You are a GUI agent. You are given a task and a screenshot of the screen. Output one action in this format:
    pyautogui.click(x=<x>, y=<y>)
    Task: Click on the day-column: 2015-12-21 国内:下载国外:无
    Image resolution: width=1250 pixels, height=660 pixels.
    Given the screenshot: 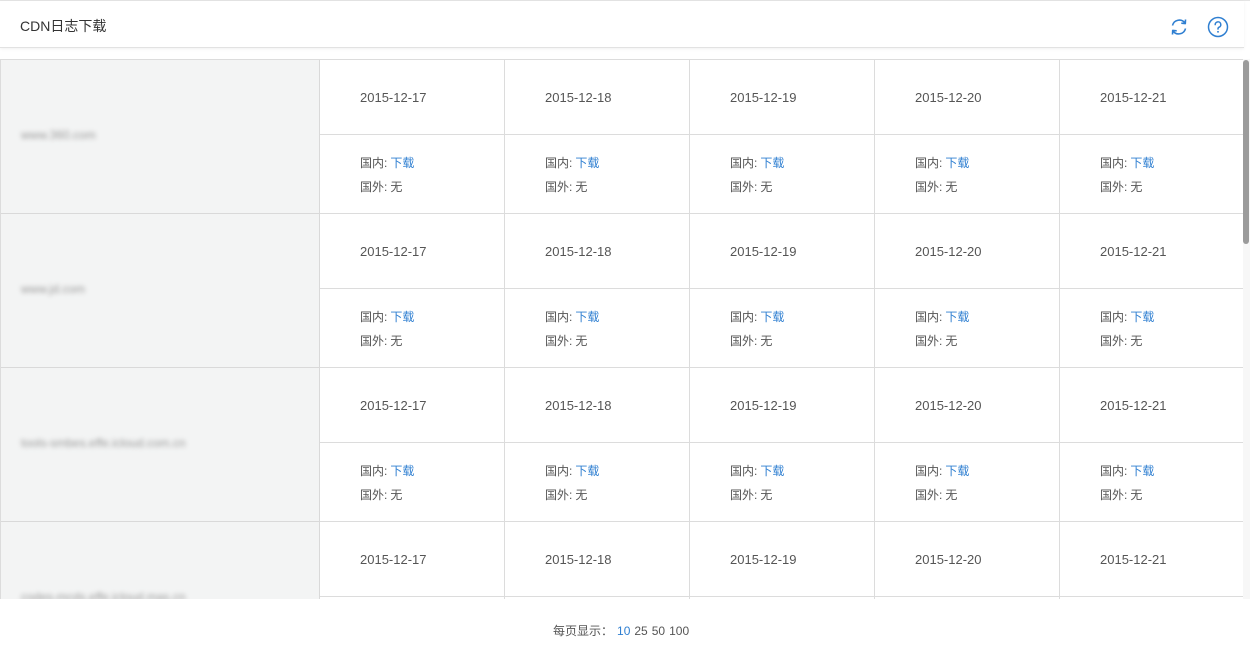 What is the action you would take?
    pyautogui.click(x=1151, y=291)
    